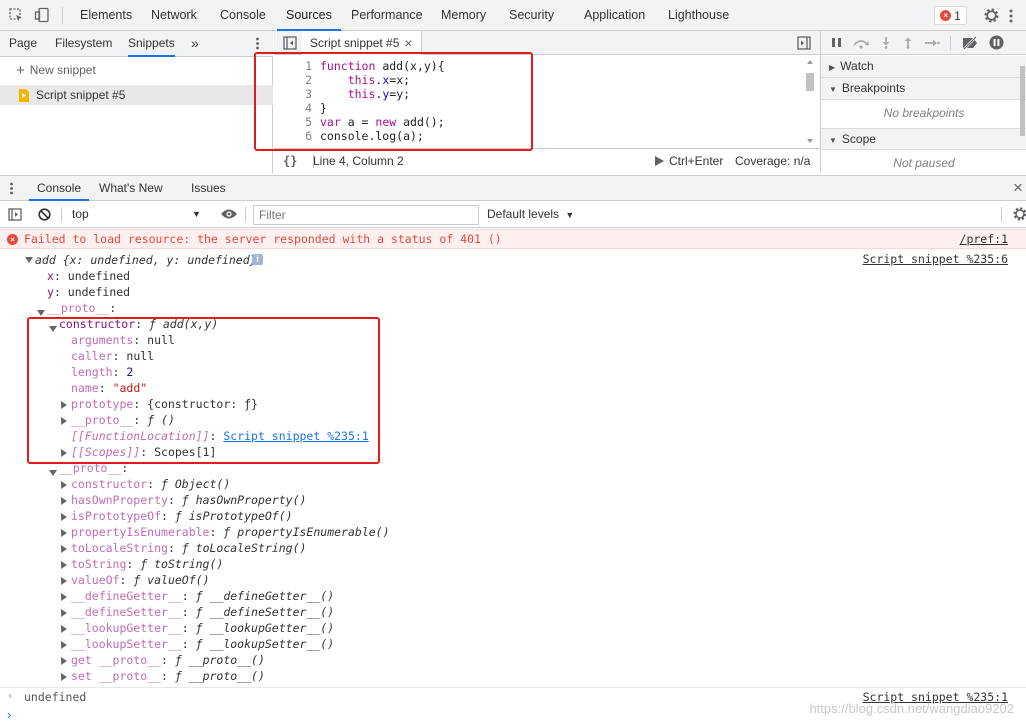 This screenshot has height=727, width=1026. Describe the element at coordinates (309, 15) in the screenshot. I see `top-tab-sources: Sources` at that location.